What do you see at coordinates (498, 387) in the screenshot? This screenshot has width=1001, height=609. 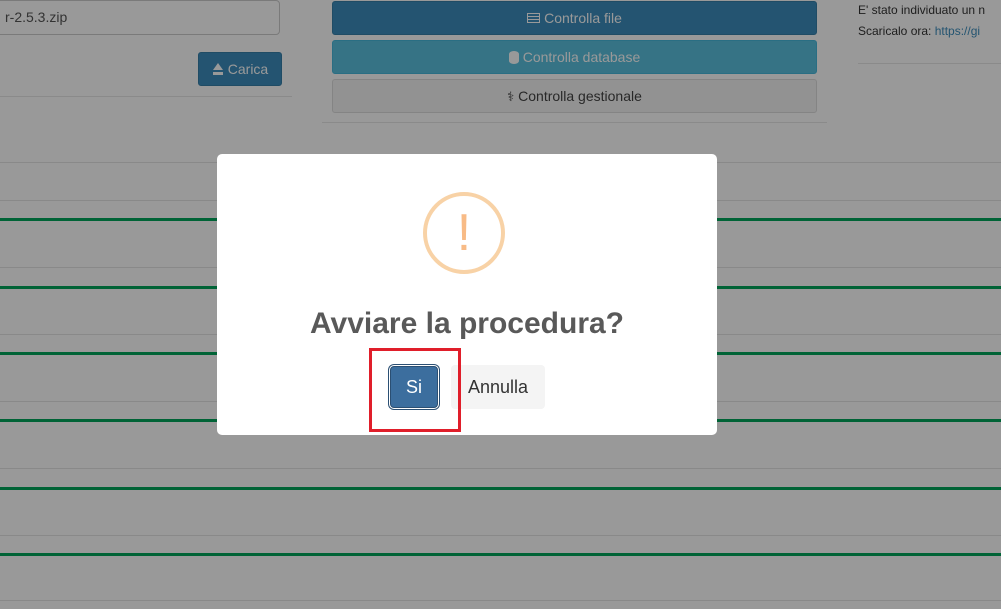 I see `cancel-button: Annulla` at bounding box center [498, 387].